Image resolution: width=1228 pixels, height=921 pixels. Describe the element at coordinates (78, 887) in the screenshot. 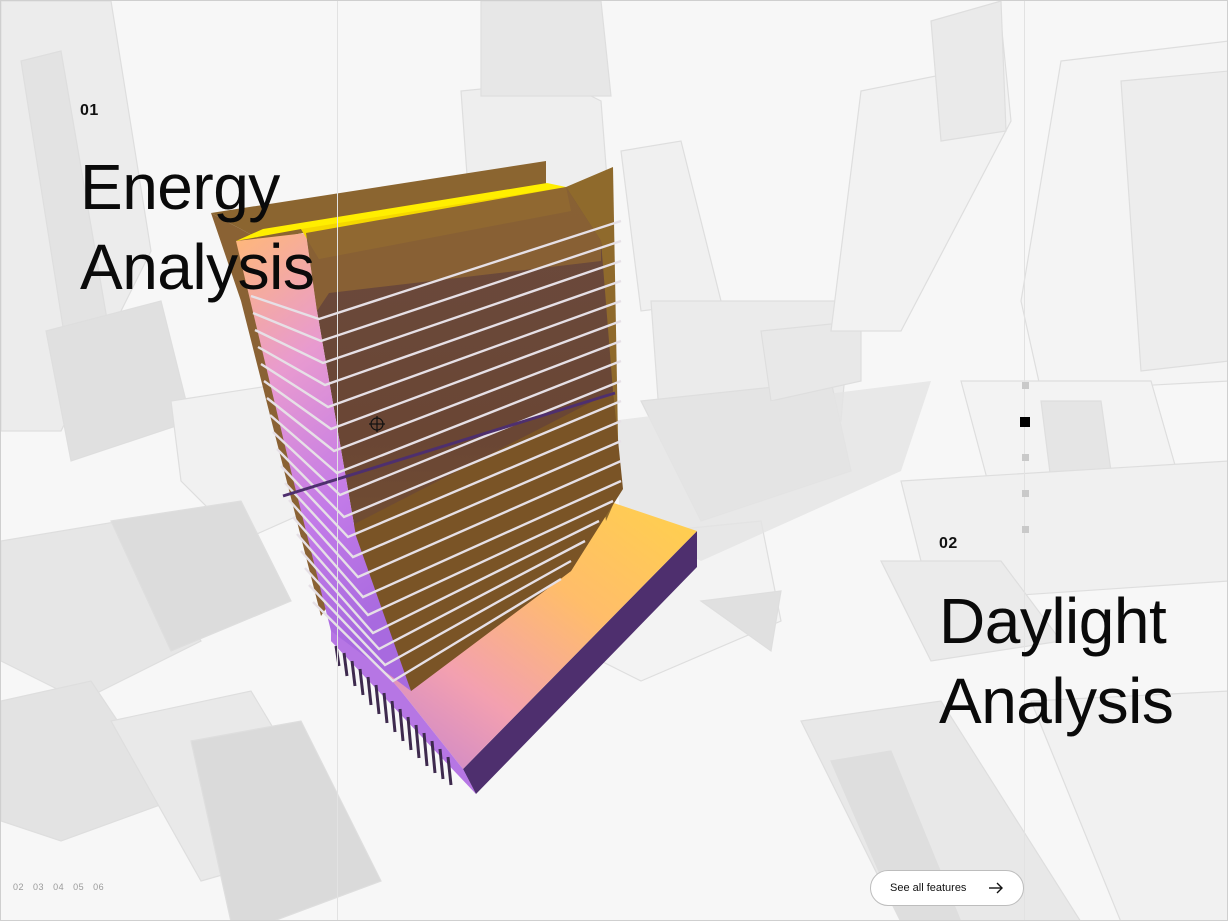

I see `pager-item: 05` at that location.